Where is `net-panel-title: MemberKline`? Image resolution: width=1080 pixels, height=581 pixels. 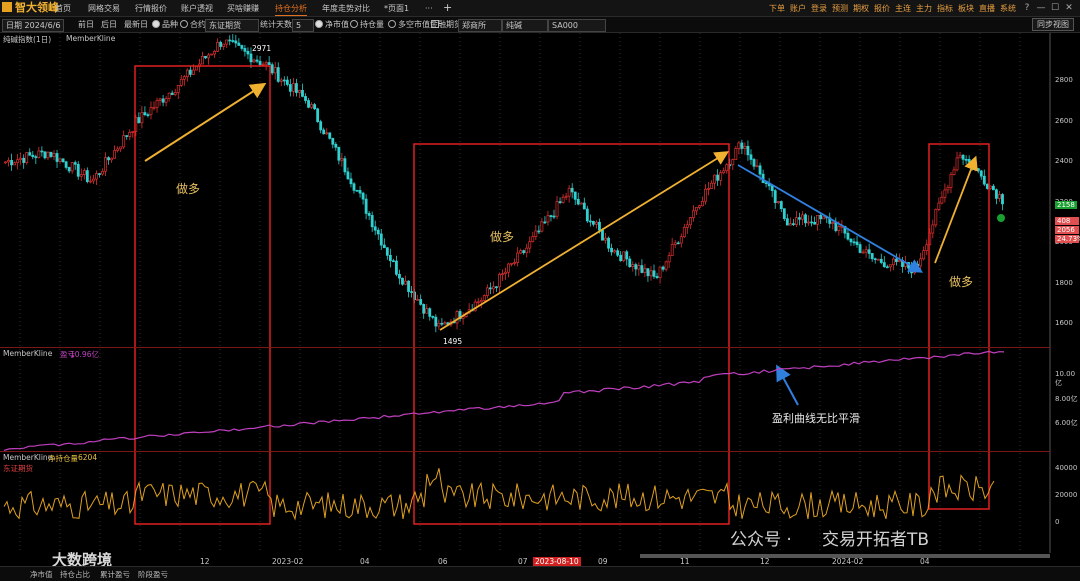 net-panel-title: MemberKline is located at coordinates (28, 457).